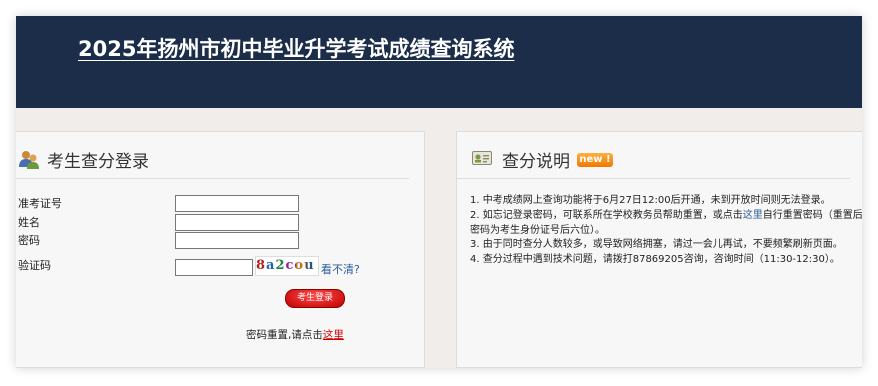 The height and width of the screenshot is (386, 878). Describe the element at coordinates (40, 203) in the screenshot. I see `exam-id-label: 准考证号` at that location.